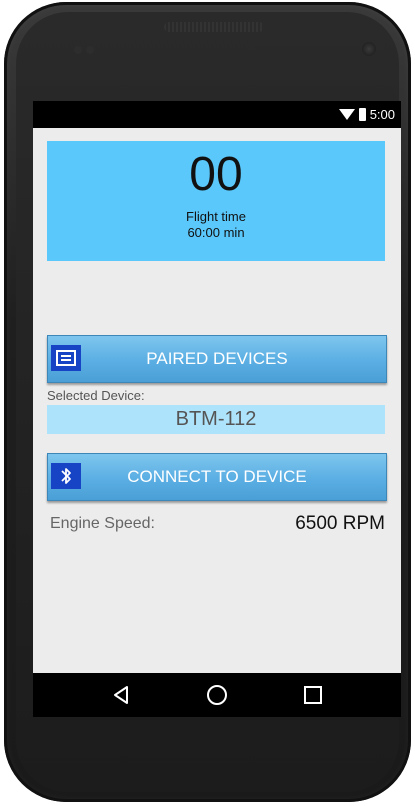 This screenshot has height=806, width=415. I want to click on recents-icon, so click(313, 695).